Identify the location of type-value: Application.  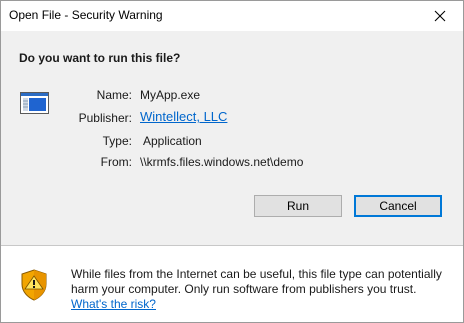
(172, 141).